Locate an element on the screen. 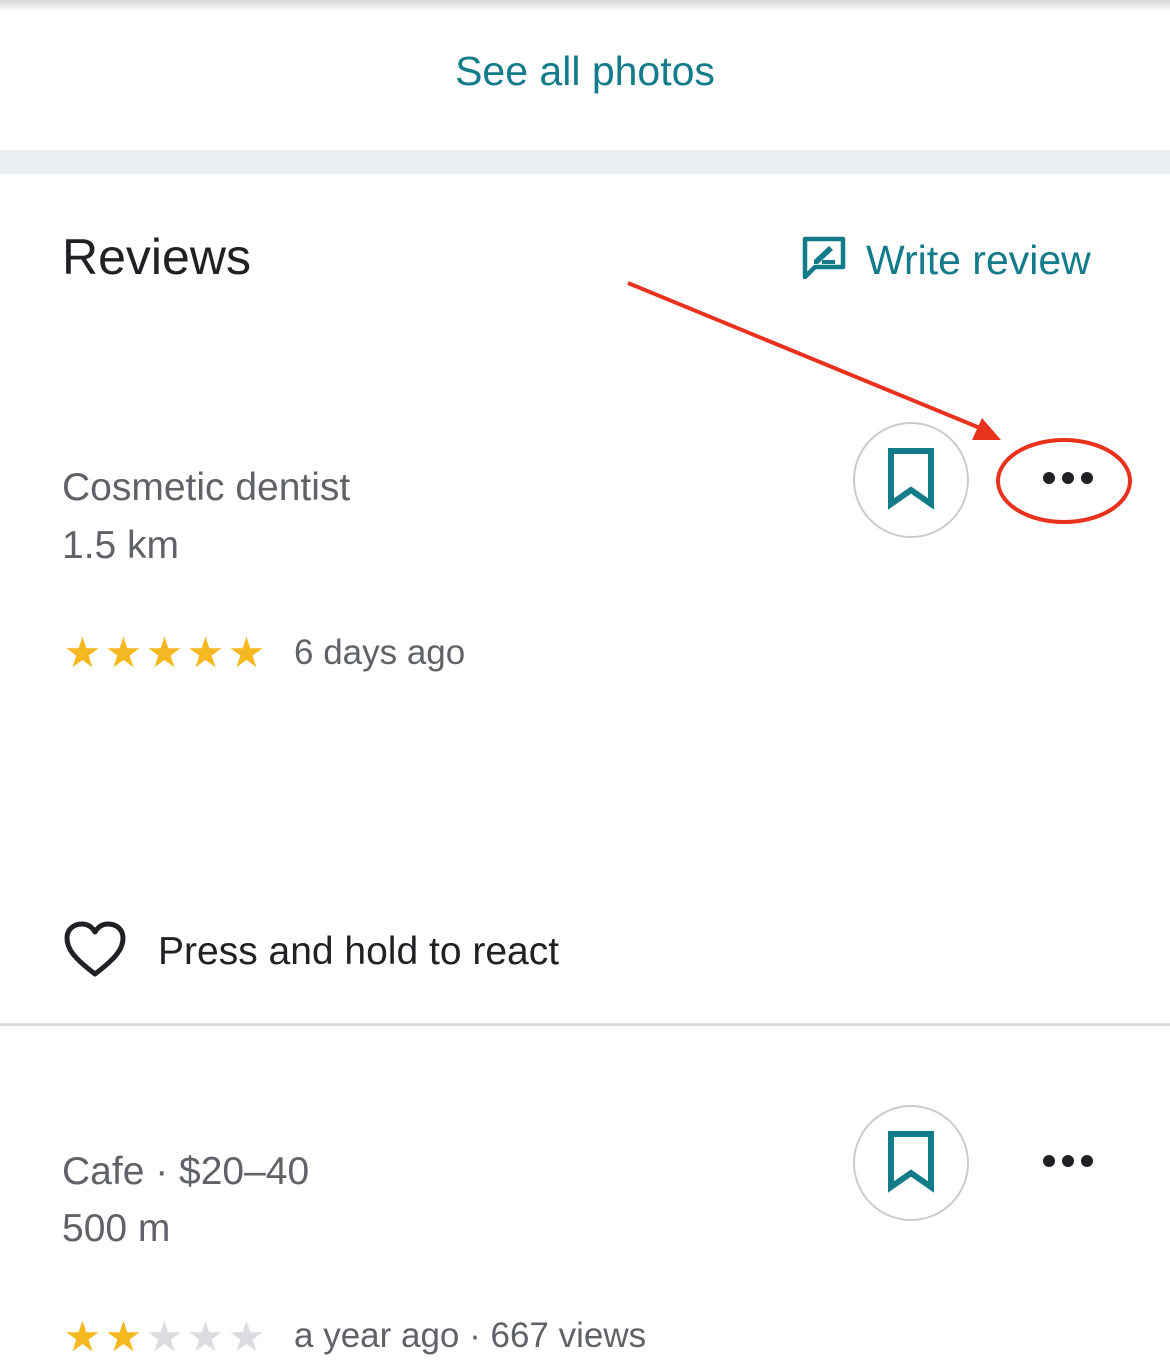  reviews-heading: Reviews is located at coordinates (156, 257).